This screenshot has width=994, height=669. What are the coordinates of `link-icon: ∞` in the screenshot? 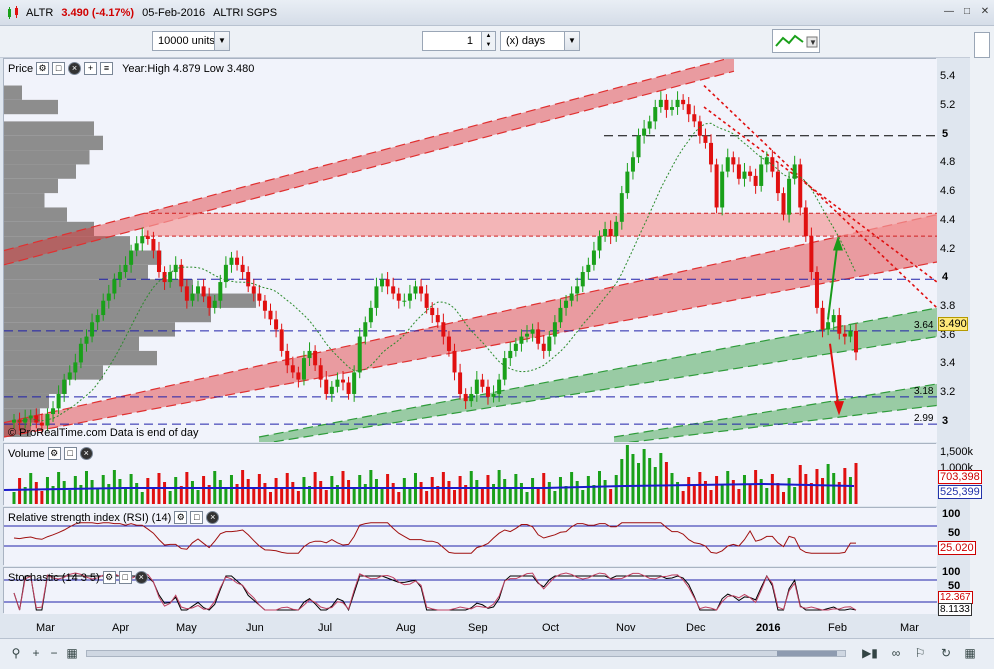 It's located at (896, 653).